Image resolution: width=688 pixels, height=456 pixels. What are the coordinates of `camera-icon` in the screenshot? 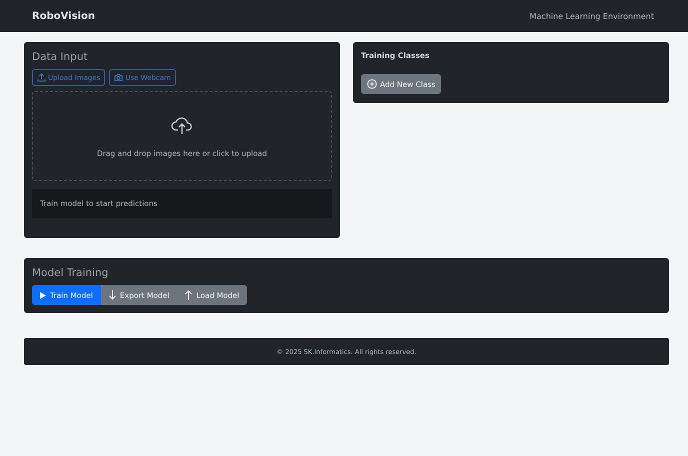 It's located at (119, 77).